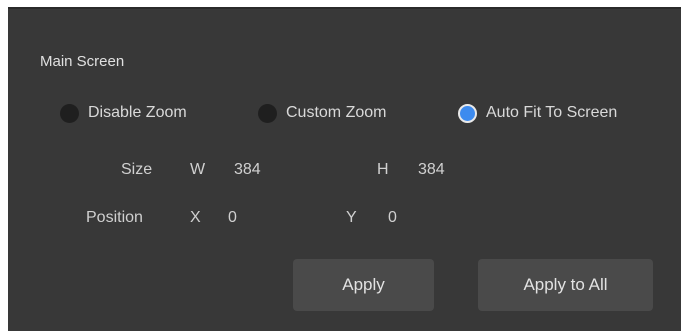 Image resolution: width=681 pixels, height=331 pixels. Describe the element at coordinates (247, 170) in the screenshot. I see `width-value: 384` at that location.